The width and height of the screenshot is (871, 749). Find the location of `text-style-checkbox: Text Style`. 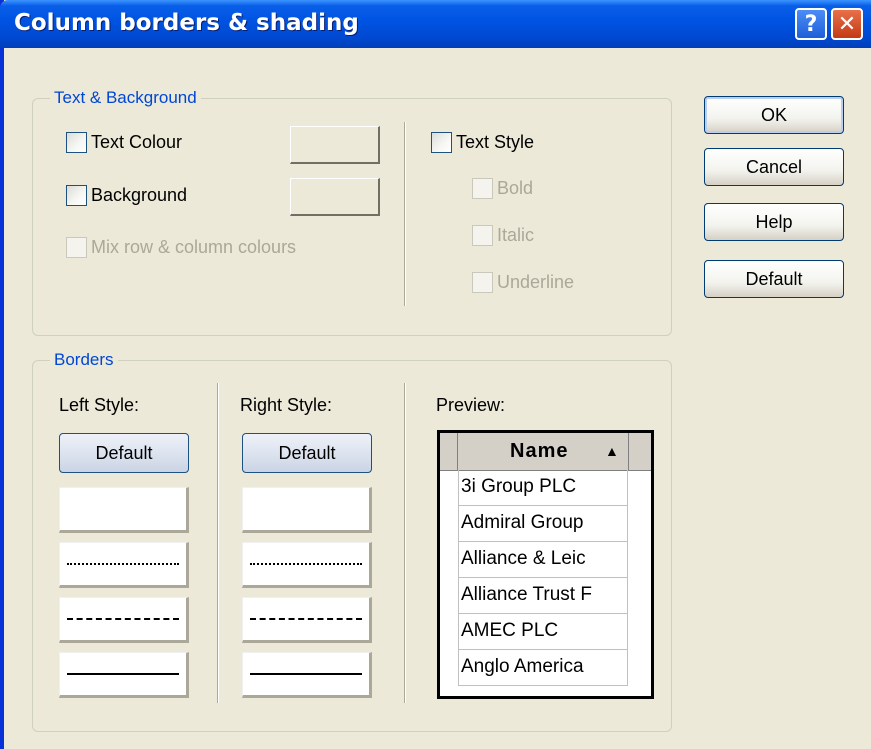

text-style-checkbox: Text Style is located at coordinates (482, 142).